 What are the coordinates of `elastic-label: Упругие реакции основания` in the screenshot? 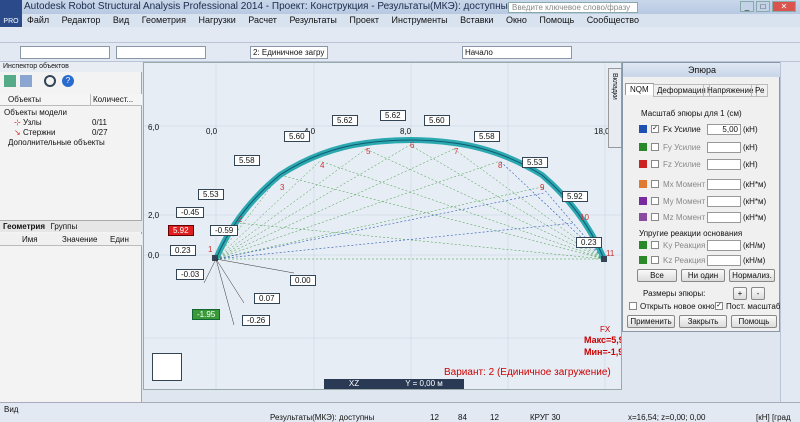 It's located at (691, 233).